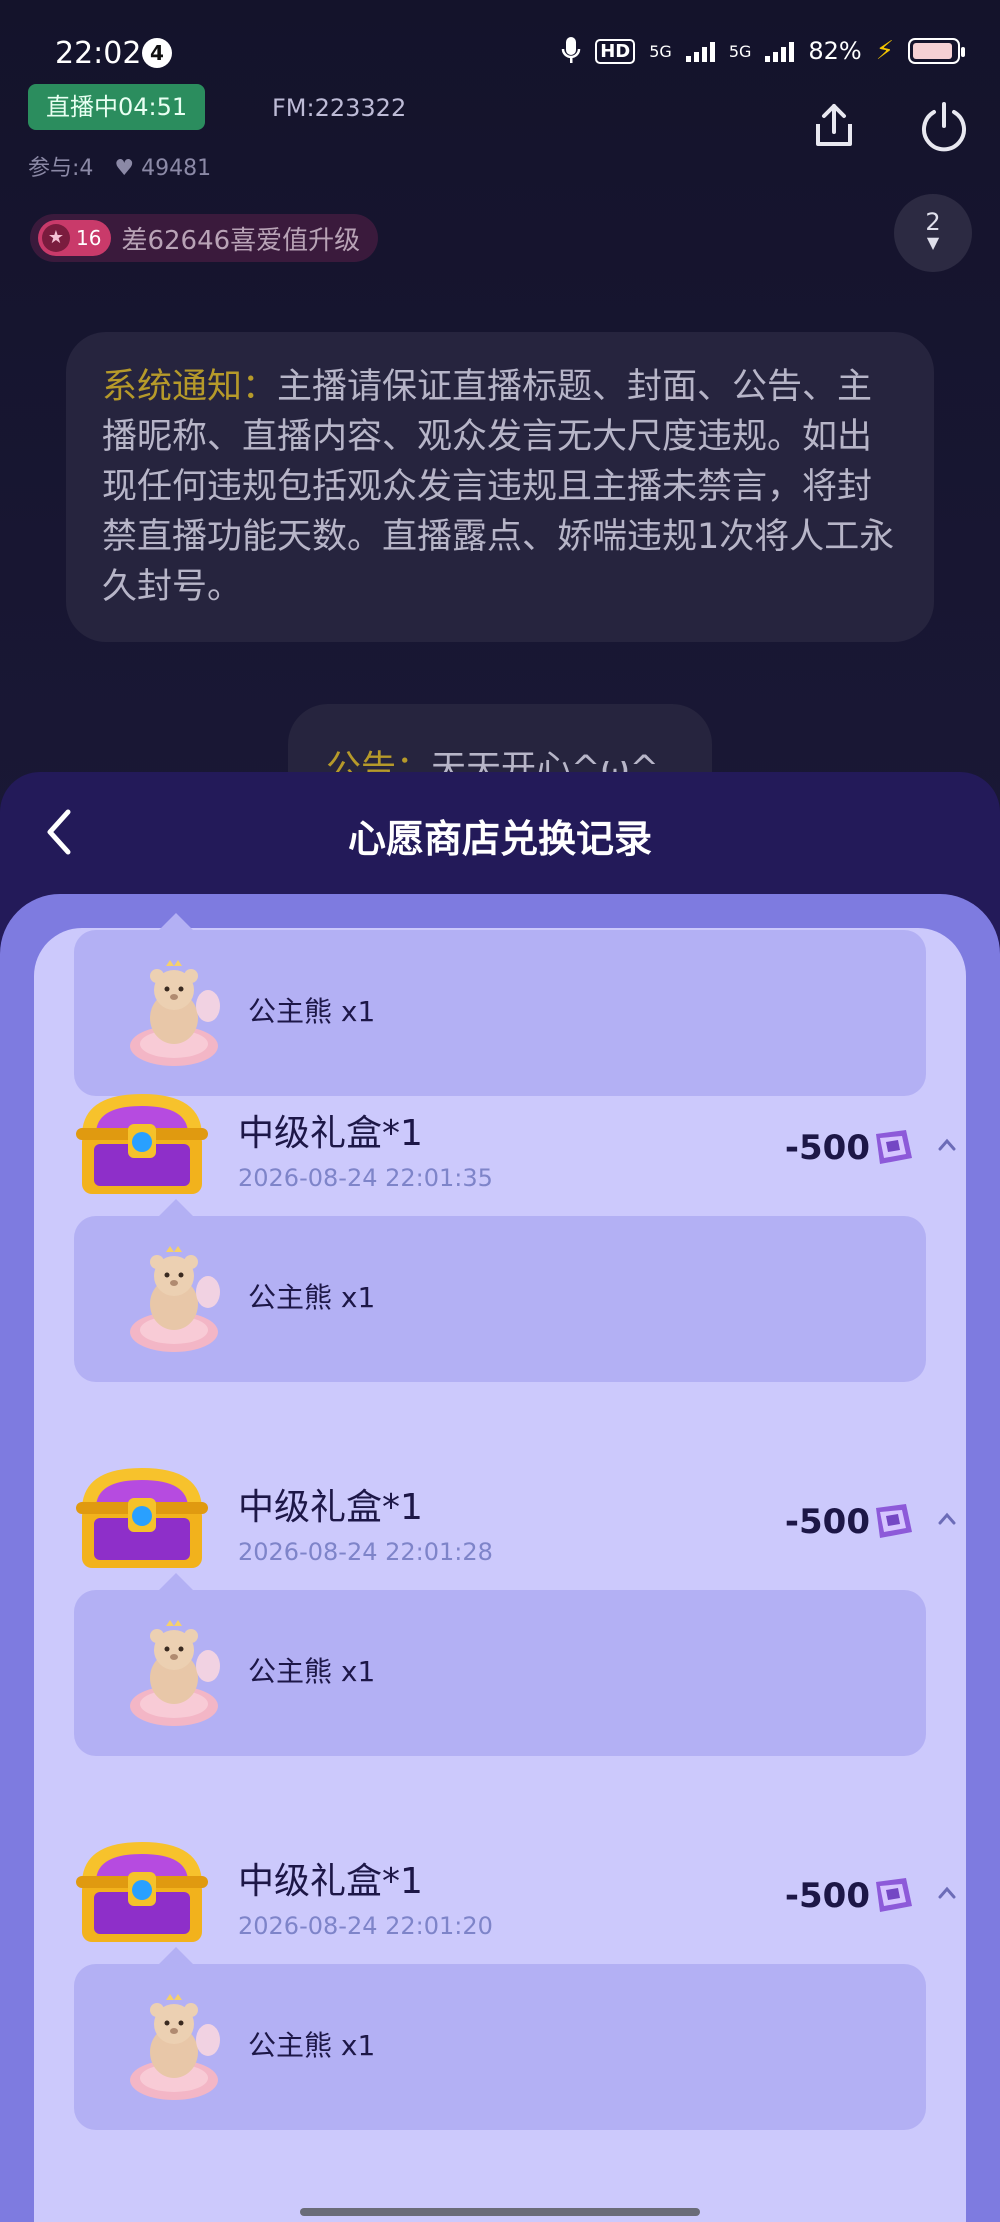 The width and height of the screenshot is (1000, 2222). What do you see at coordinates (61, 168) in the screenshot?
I see `participants-count: 参与:4` at bounding box center [61, 168].